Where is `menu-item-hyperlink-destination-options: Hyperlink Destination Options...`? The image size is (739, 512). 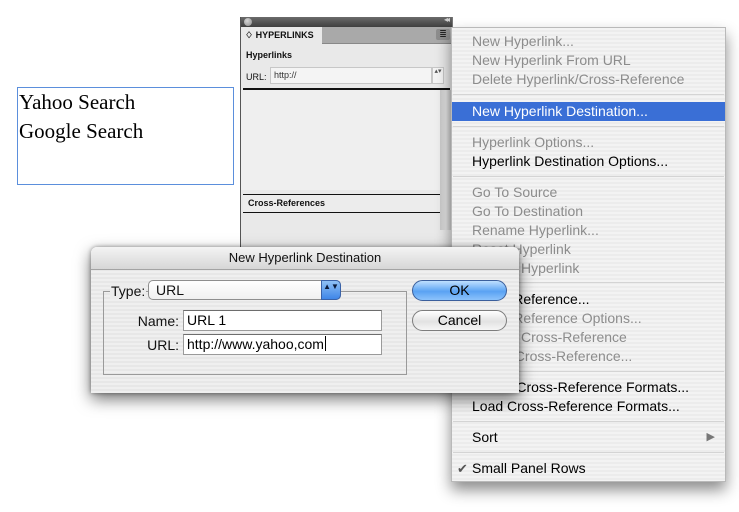 menu-item-hyperlink-destination-options: Hyperlink Destination Options... is located at coordinates (588, 161).